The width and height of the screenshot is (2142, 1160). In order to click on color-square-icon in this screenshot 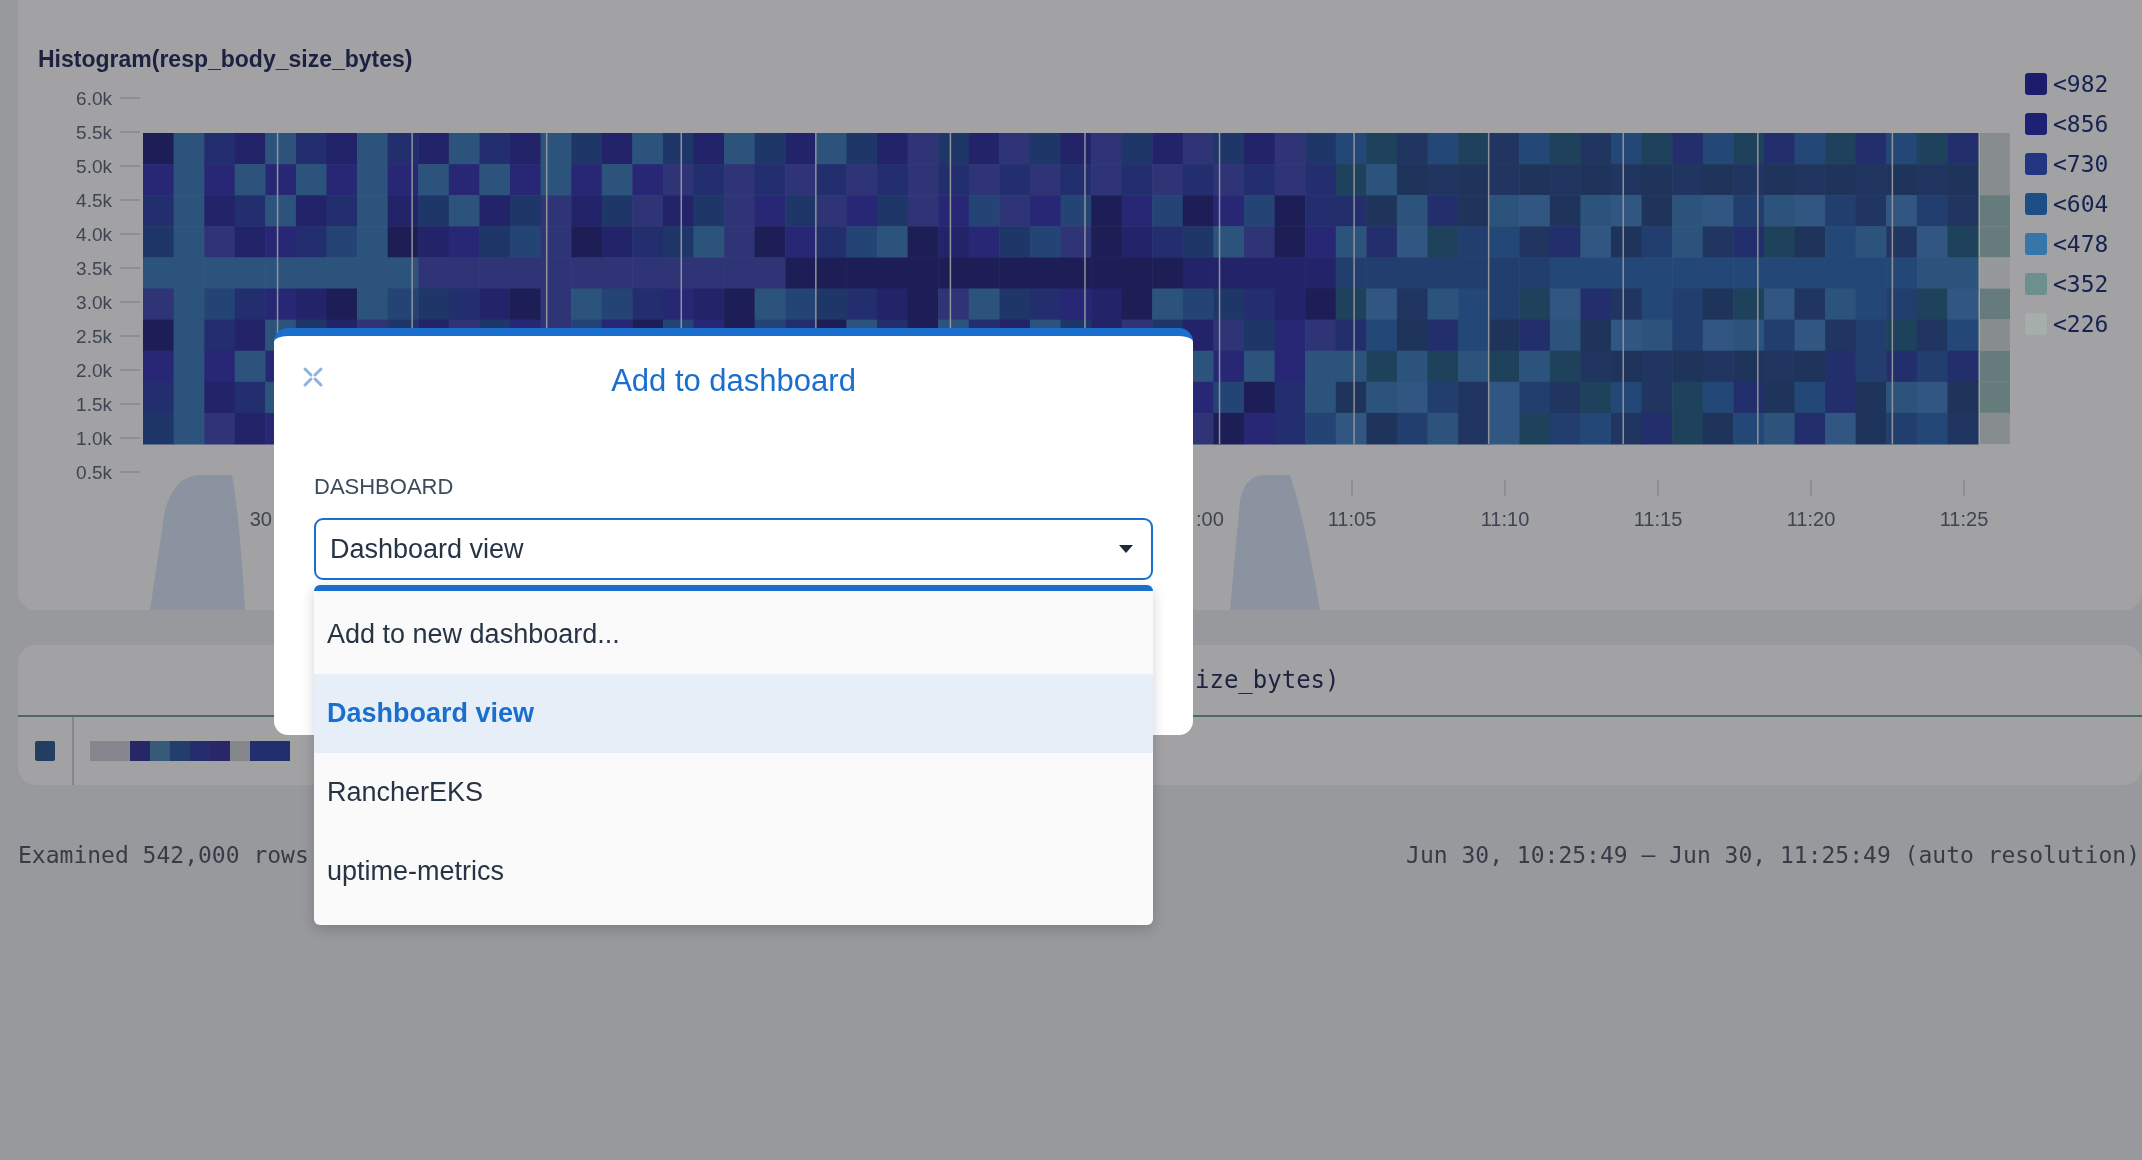, I will do `click(45, 751)`.